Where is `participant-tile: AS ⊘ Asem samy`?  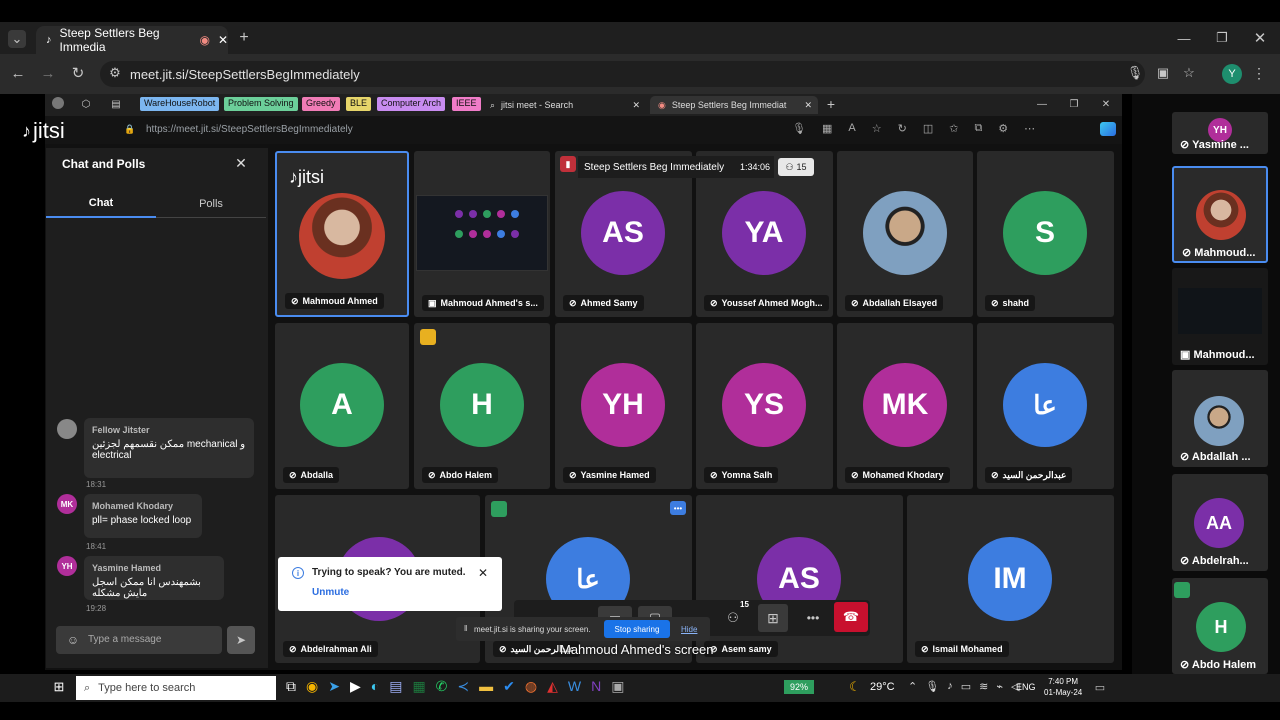
participant-tile: AS ⊘ Asem samy is located at coordinates (799, 579).